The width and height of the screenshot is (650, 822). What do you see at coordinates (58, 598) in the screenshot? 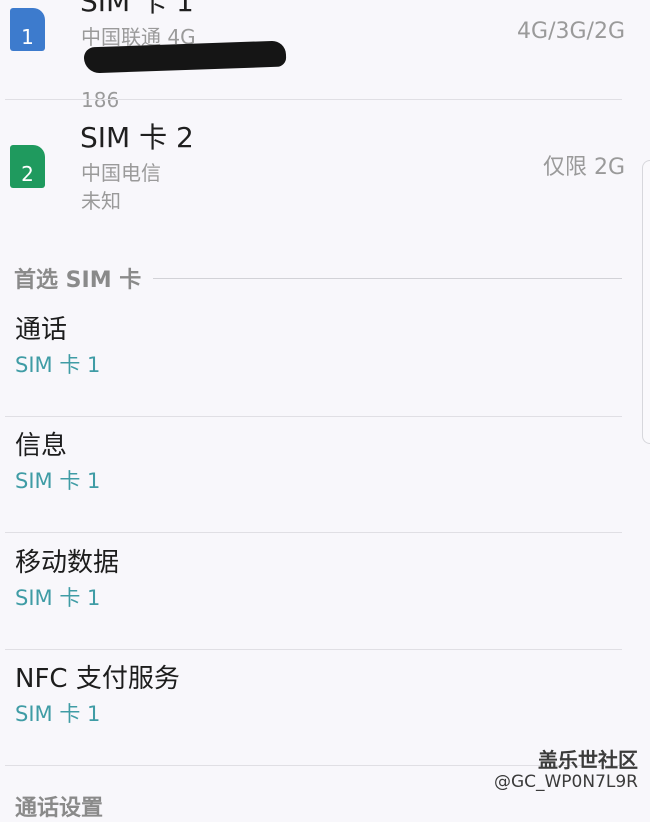
I see `setting-mobile-data-value: SIM 卡 1` at bounding box center [58, 598].